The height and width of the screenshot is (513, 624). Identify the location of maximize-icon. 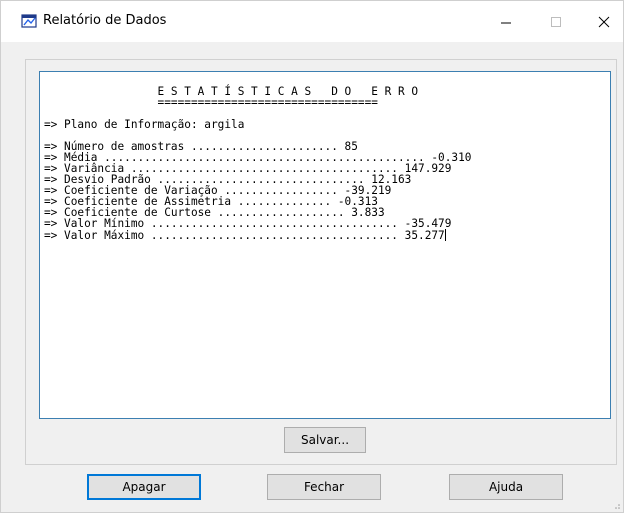
(556, 21).